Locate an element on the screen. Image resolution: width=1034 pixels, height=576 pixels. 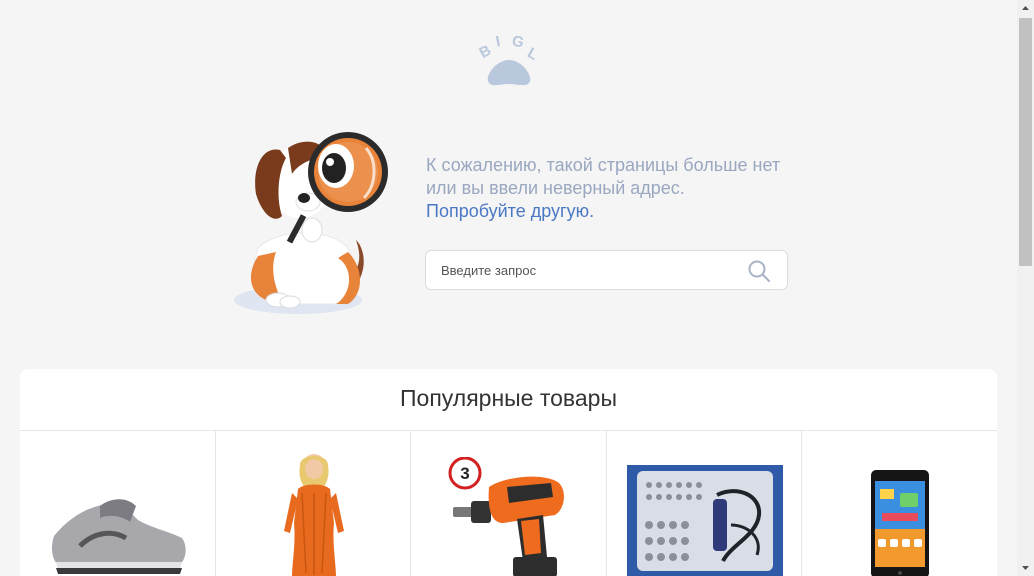
scroll-thumb is located at coordinates (1025, 142).